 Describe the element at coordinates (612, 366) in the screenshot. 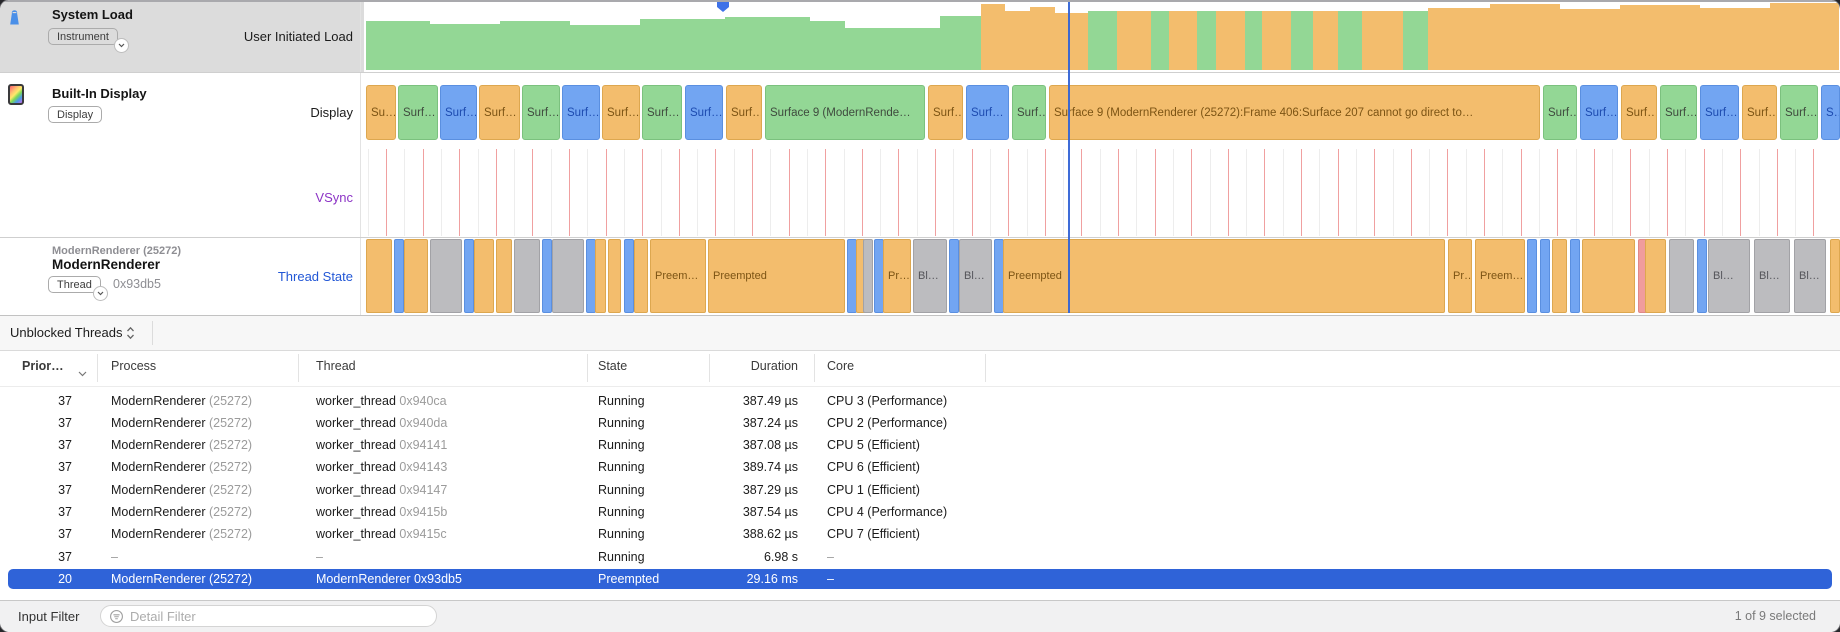

I see `column-header-state: State` at that location.